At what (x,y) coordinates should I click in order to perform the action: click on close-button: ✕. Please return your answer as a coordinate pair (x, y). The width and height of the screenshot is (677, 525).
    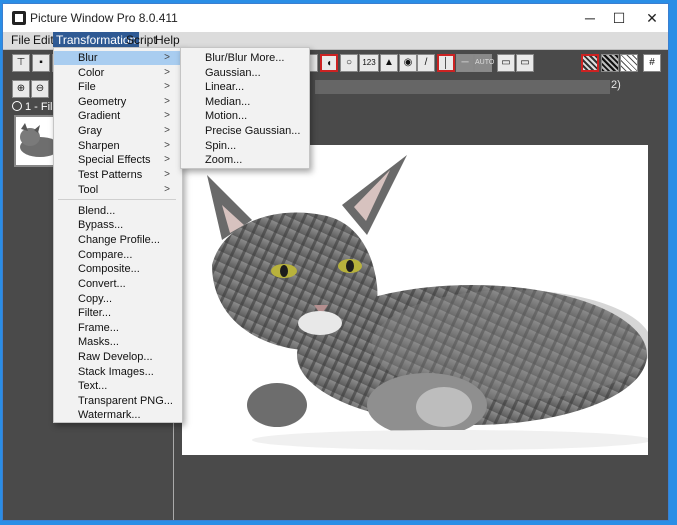
    Looking at the image, I should click on (652, 18).